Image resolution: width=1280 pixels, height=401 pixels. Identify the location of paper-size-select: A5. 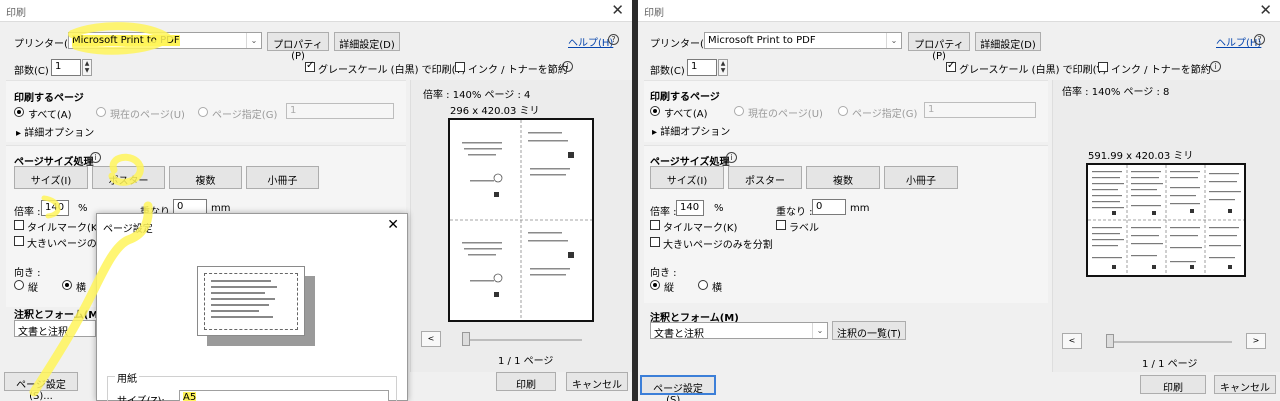
(284, 395).